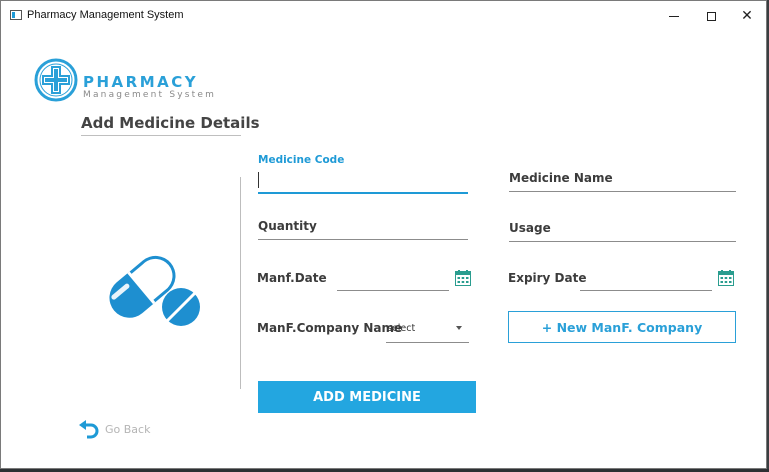 The width and height of the screenshot is (769, 472). Describe the element at coordinates (105, 15) in the screenshot. I see `window-title: Pharmacy Management System` at that location.